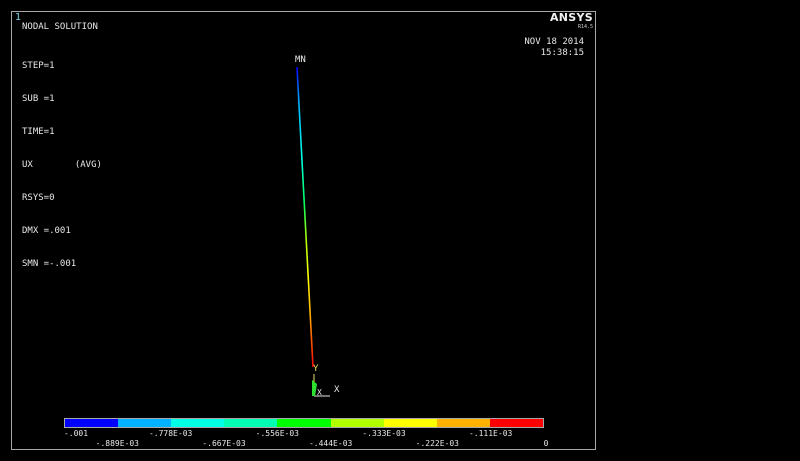 This screenshot has width=800, height=461. Describe the element at coordinates (117, 443) in the screenshot. I see `legend-label-bottom: -.889E-03` at that location.